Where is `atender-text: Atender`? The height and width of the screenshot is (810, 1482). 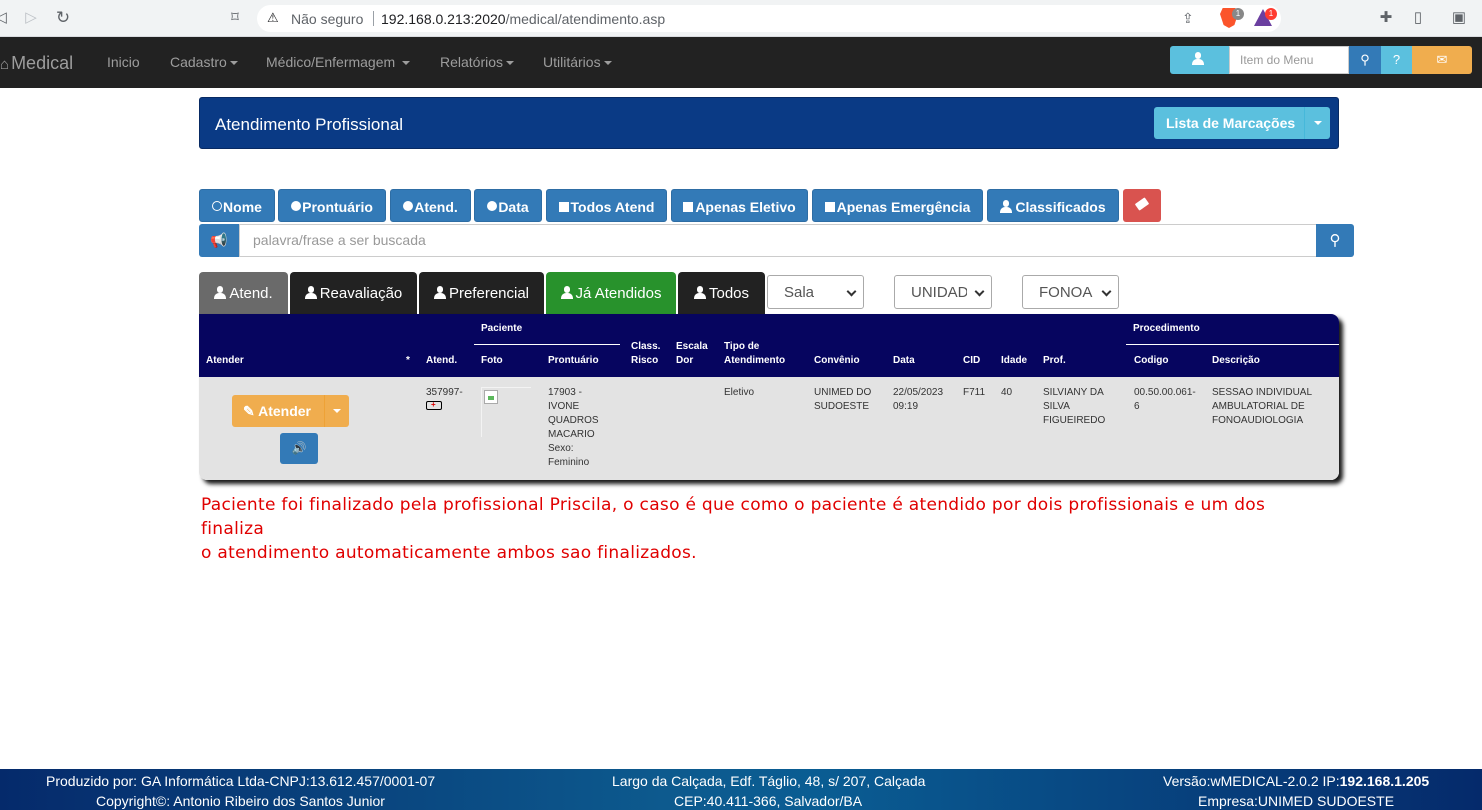
atender-text: Atender is located at coordinates (285, 411).